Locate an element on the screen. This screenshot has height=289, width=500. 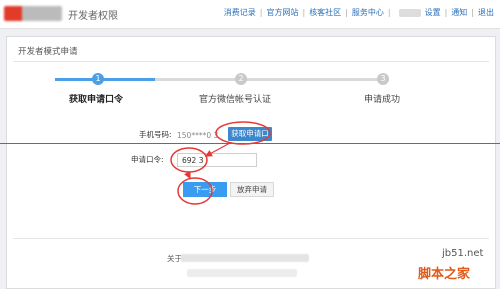
highlight-next-button is located at coordinates (195, 191).